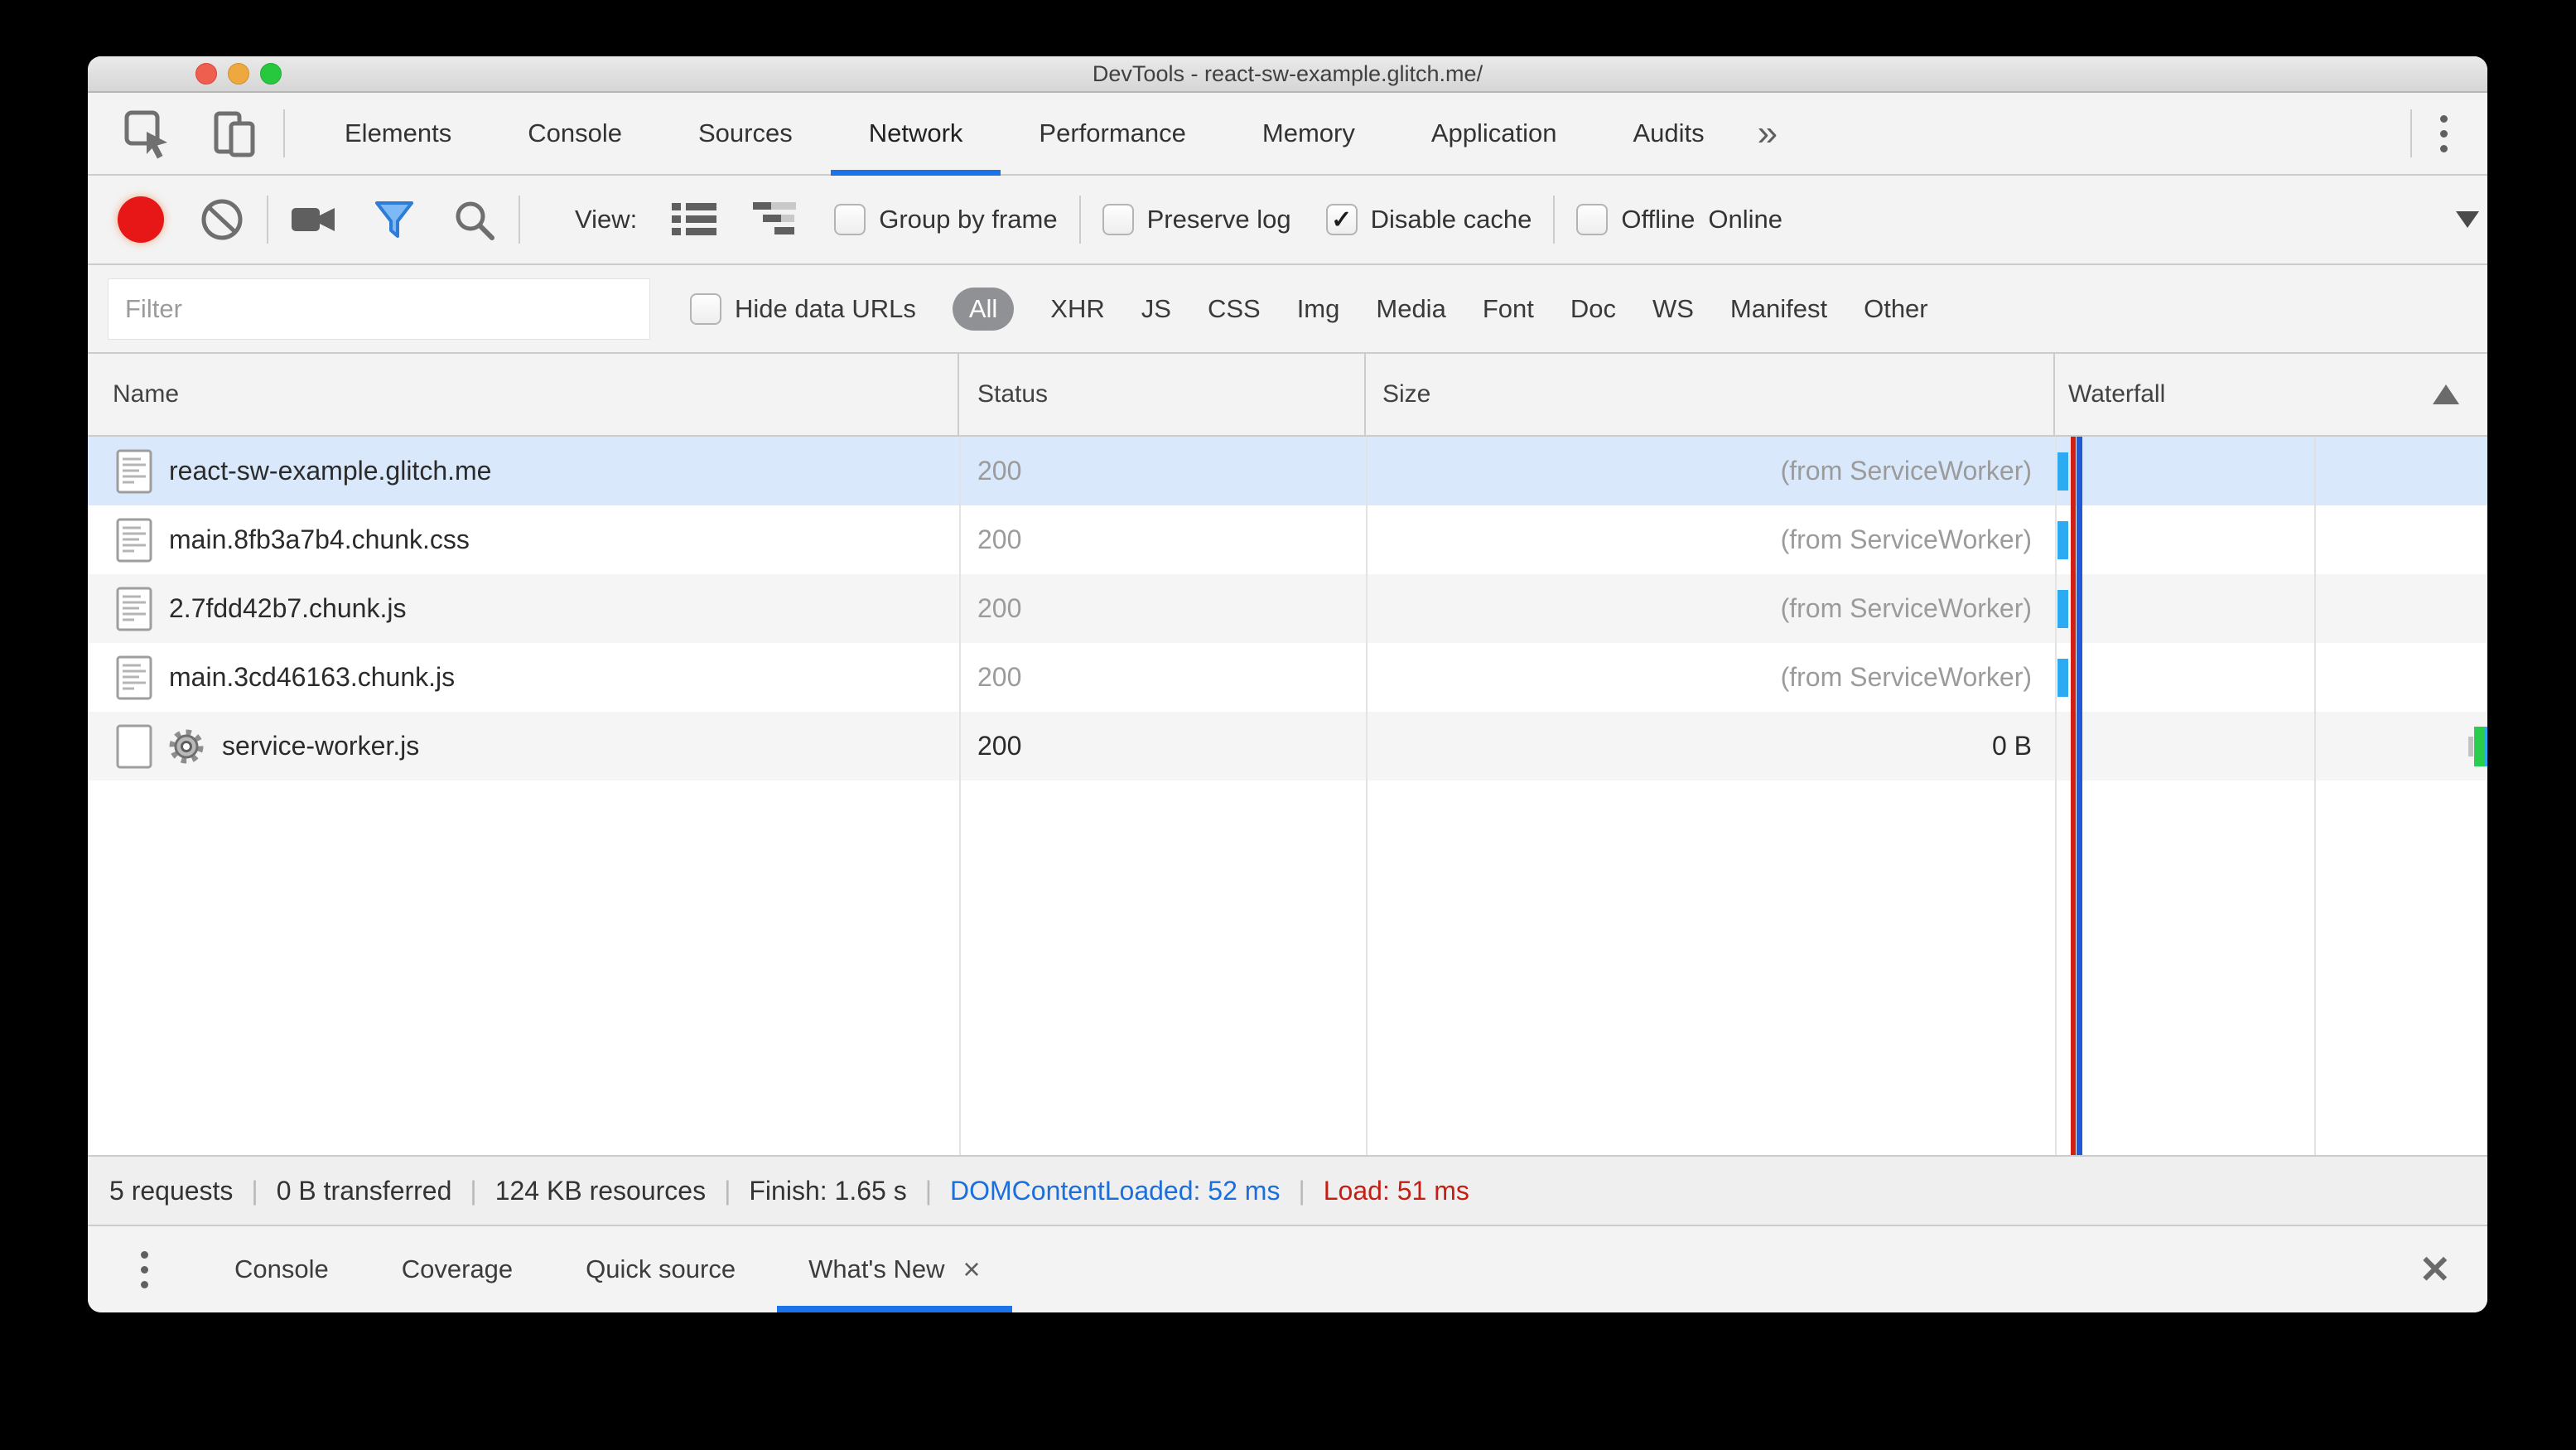 This screenshot has width=2576, height=1450. Describe the element at coordinates (2434, 1269) in the screenshot. I see `close-drawer-button: ✕` at that location.